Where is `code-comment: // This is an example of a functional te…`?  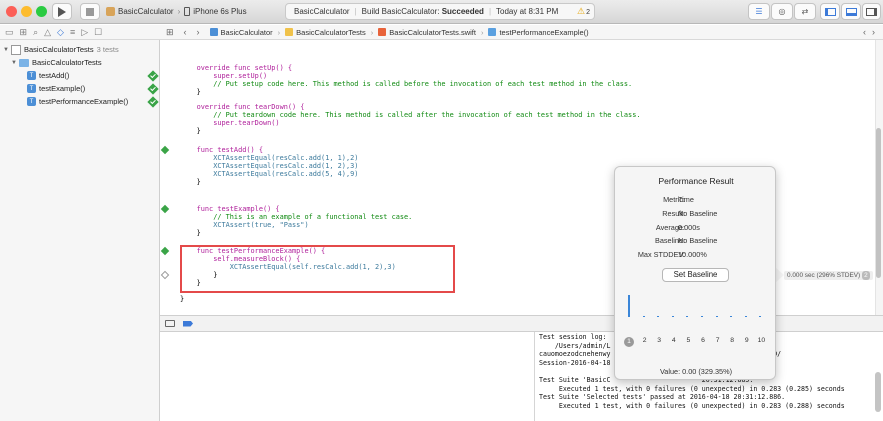
code-comment: // This is an example of a functional te… is located at coordinates (296, 217).